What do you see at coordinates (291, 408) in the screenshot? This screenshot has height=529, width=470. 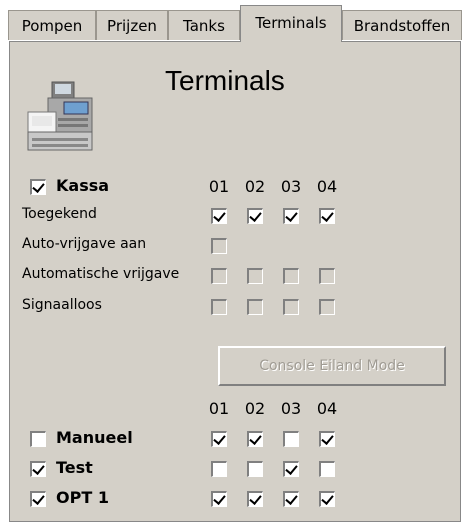 I see `column-header-03-bottom: 03` at bounding box center [291, 408].